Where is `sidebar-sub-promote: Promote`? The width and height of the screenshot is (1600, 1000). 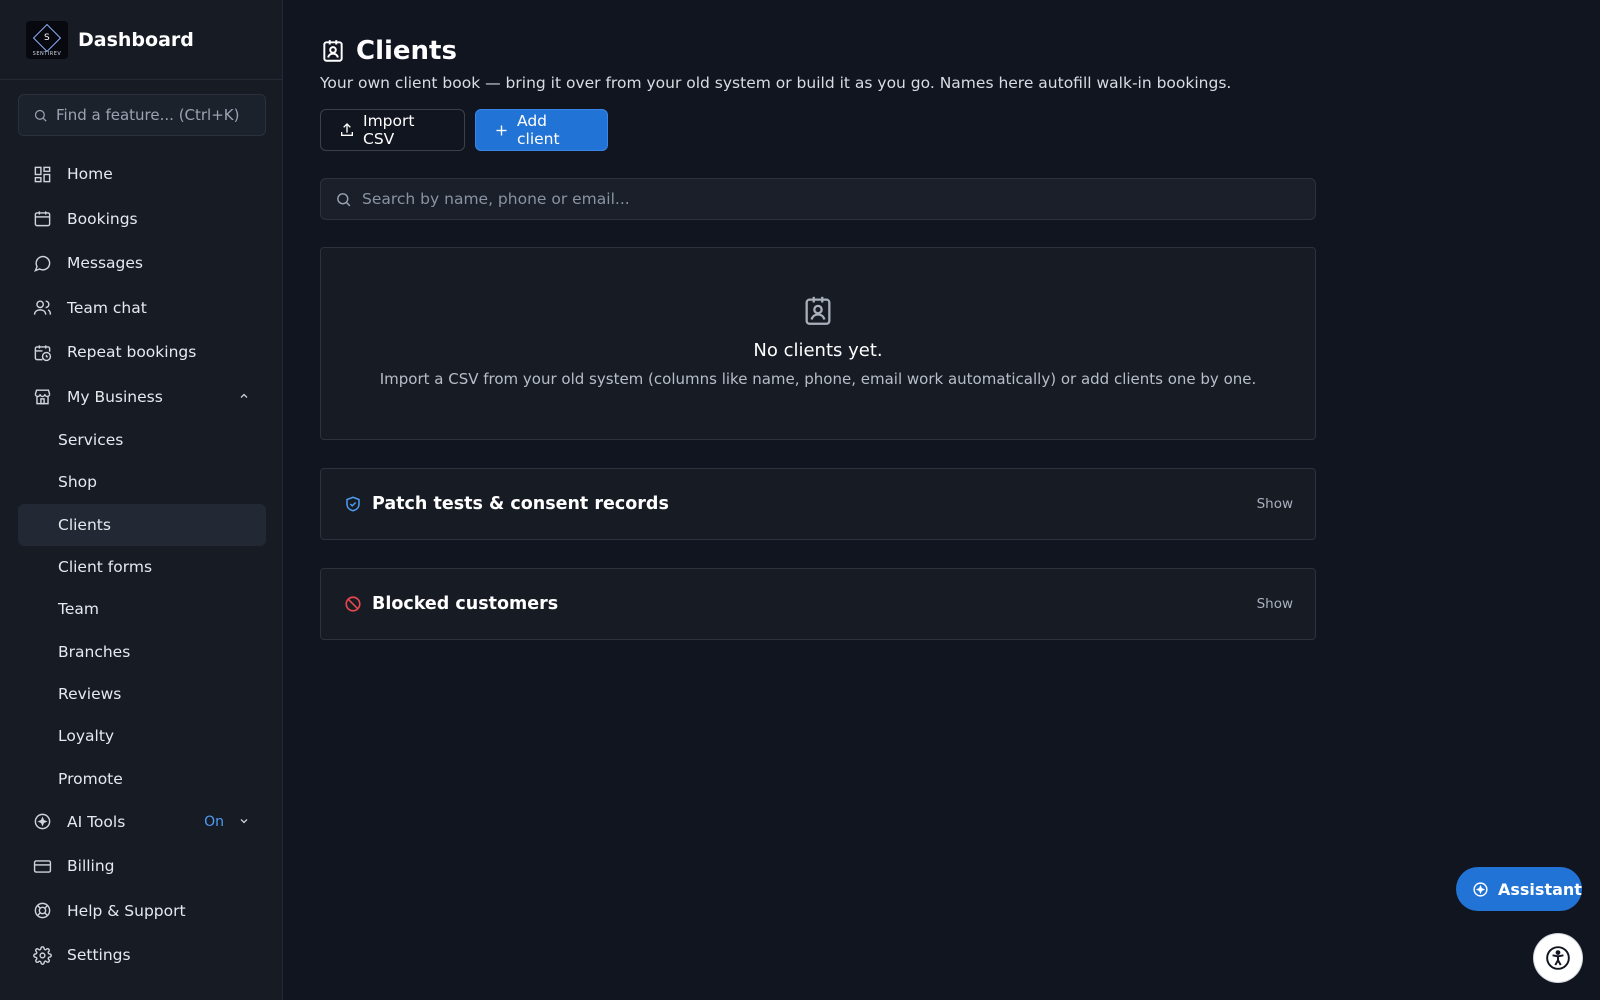
sidebar-sub-promote: Promote is located at coordinates (142, 778).